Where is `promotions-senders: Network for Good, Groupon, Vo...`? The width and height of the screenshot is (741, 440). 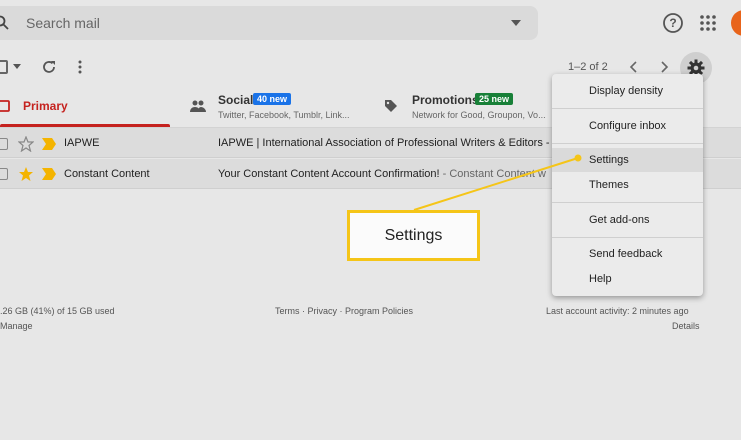 promotions-senders: Network for Good, Groupon, Vo... is located at coordinates (479, 115).